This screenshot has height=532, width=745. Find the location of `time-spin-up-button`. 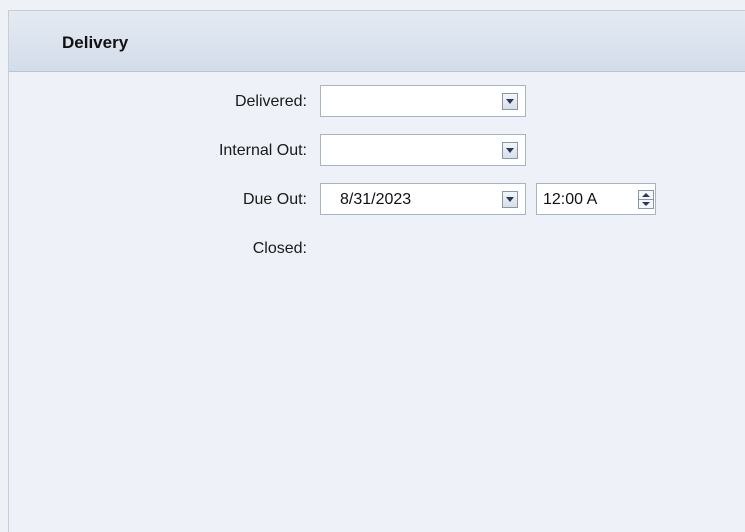

time-spin-up-button is located at coordinates (646, 195).